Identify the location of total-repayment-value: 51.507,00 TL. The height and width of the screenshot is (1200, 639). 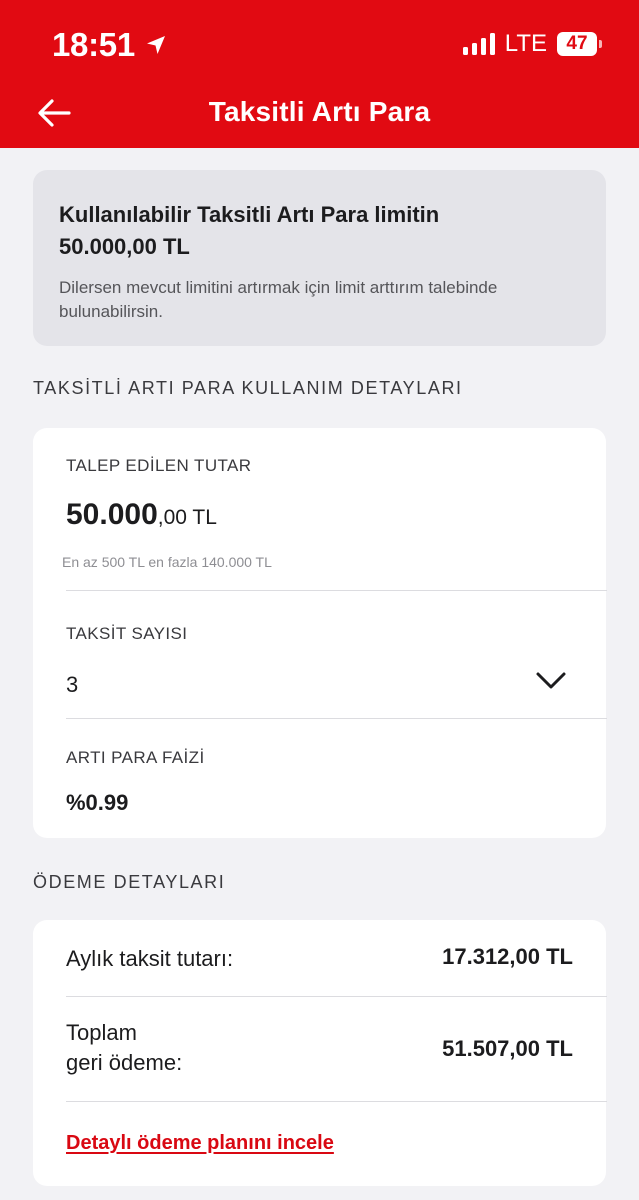
(507, 1048).